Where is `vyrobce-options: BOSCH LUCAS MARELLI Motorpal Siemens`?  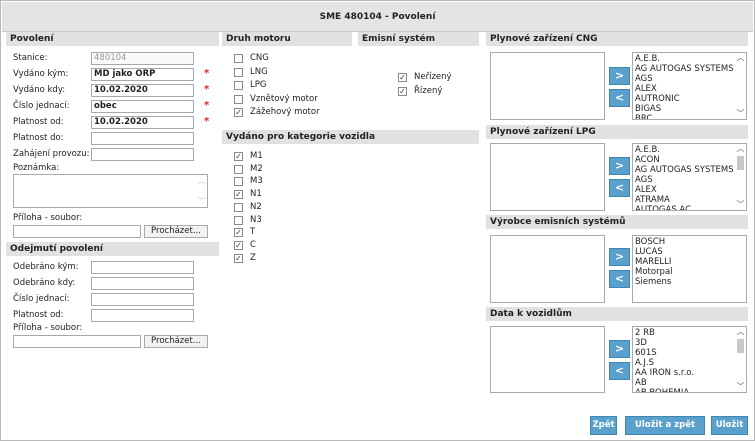 vyrobce-options: BOSCH LUCAS MARELLI Motorpal Siemens is located at coordinates (684, 262).